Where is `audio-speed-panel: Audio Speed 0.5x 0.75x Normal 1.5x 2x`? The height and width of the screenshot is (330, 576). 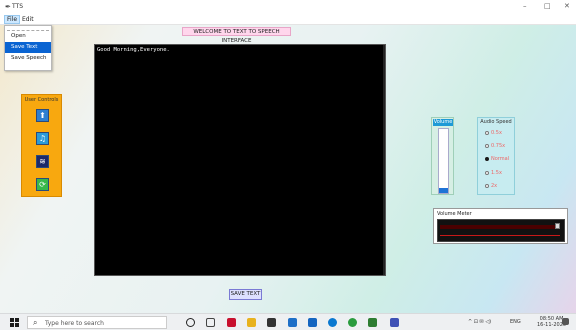 audio-speed-panel: Audio Speed 0.5x 0.75x Normal 1.5x 2x is located at coordinates (496, 156).